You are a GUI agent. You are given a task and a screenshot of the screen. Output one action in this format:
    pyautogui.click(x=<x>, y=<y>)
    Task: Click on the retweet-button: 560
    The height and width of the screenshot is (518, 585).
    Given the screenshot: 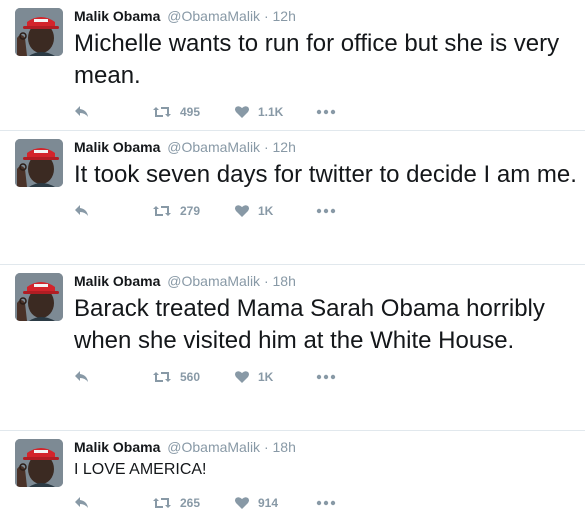 What is the action you would take?
    pyautogui.click(x=193, y=377)
    